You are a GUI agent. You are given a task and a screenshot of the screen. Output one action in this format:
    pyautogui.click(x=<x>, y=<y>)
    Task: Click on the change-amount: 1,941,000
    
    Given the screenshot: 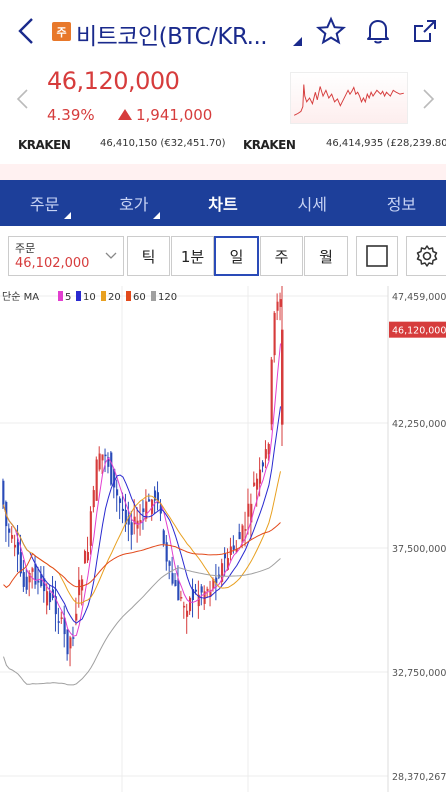 What is the action you would take?
    pyautogui.click(x=174, y=115)
    